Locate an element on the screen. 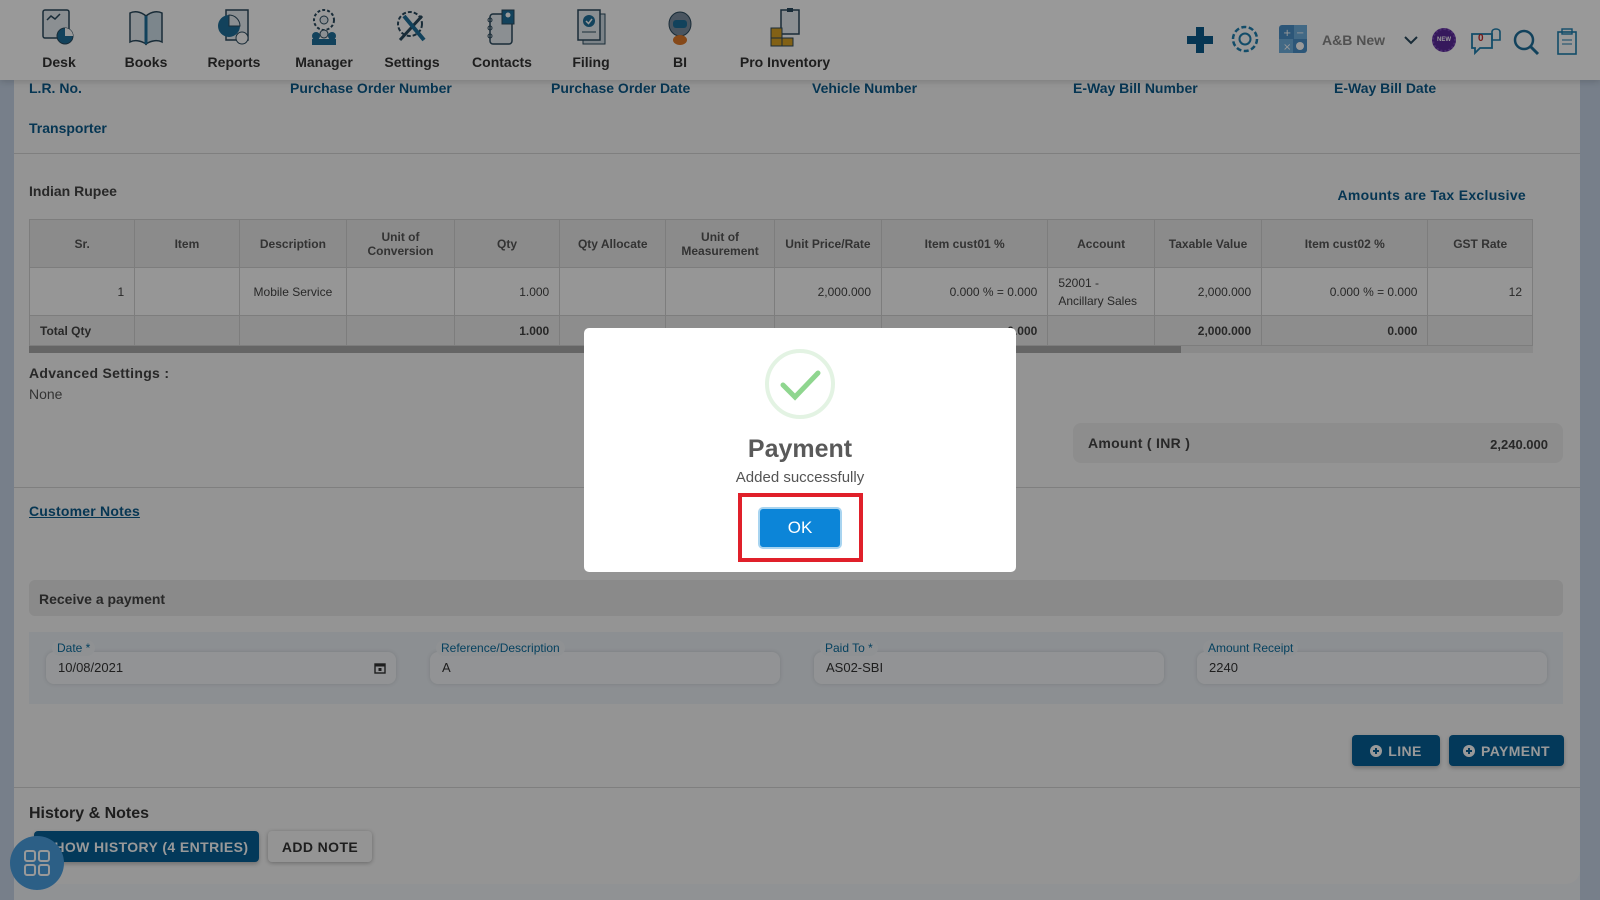 This screenshot has width=1600, height=900. dialog-title: Payment is located at coordinates (800, 449).